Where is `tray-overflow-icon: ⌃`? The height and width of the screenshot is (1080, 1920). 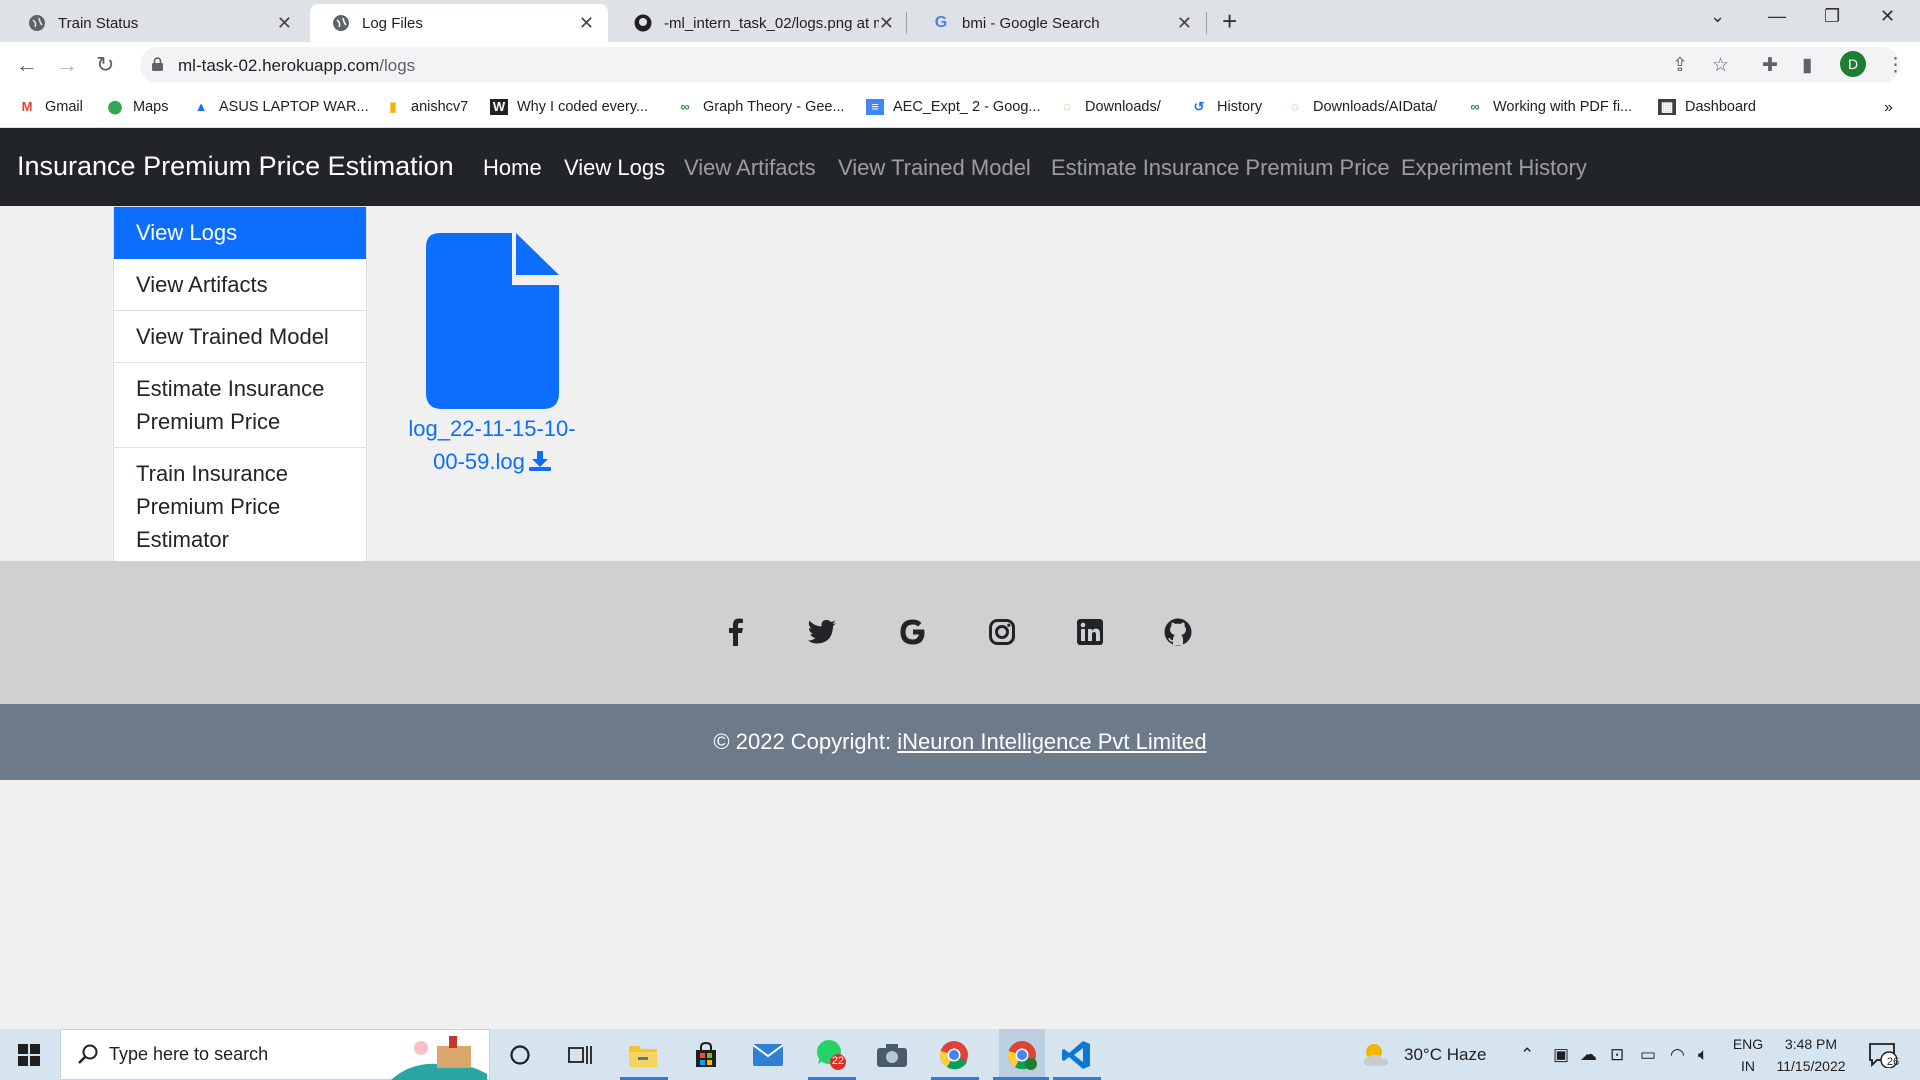 tray-overflow-icon: ⌃ is located at coordinates (1527, 1055).